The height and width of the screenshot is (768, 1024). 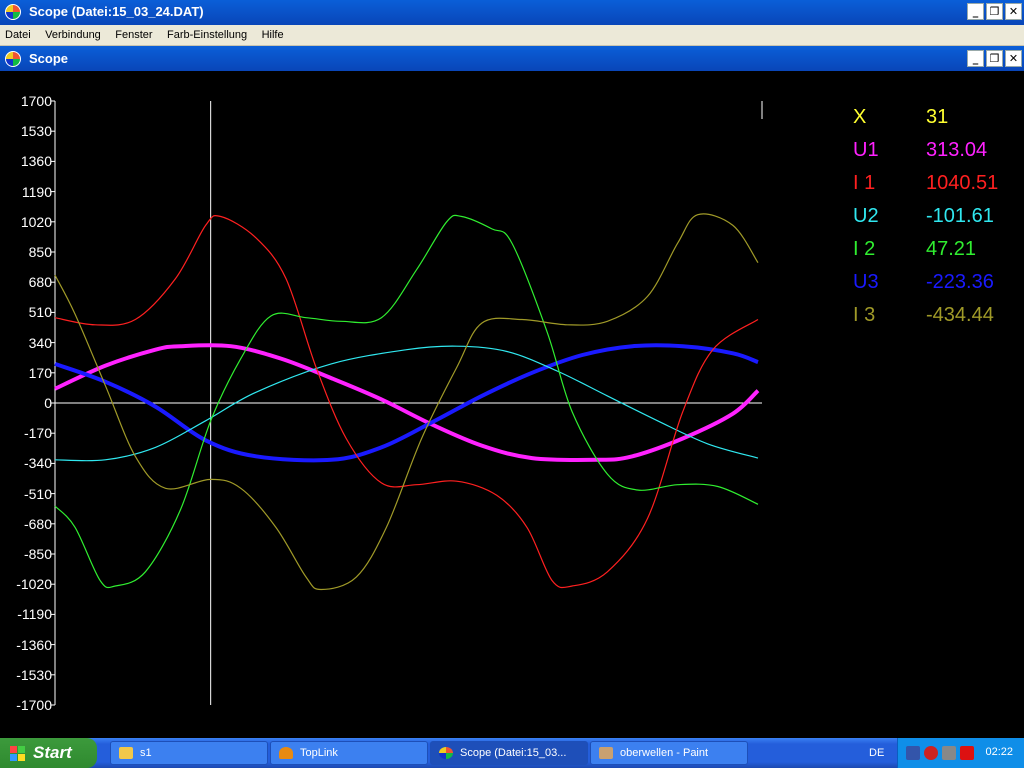 What do you see at coordinates (937, 117) in the screenshot?
I see `readout-value: 31` at bounding box center [937, 117].